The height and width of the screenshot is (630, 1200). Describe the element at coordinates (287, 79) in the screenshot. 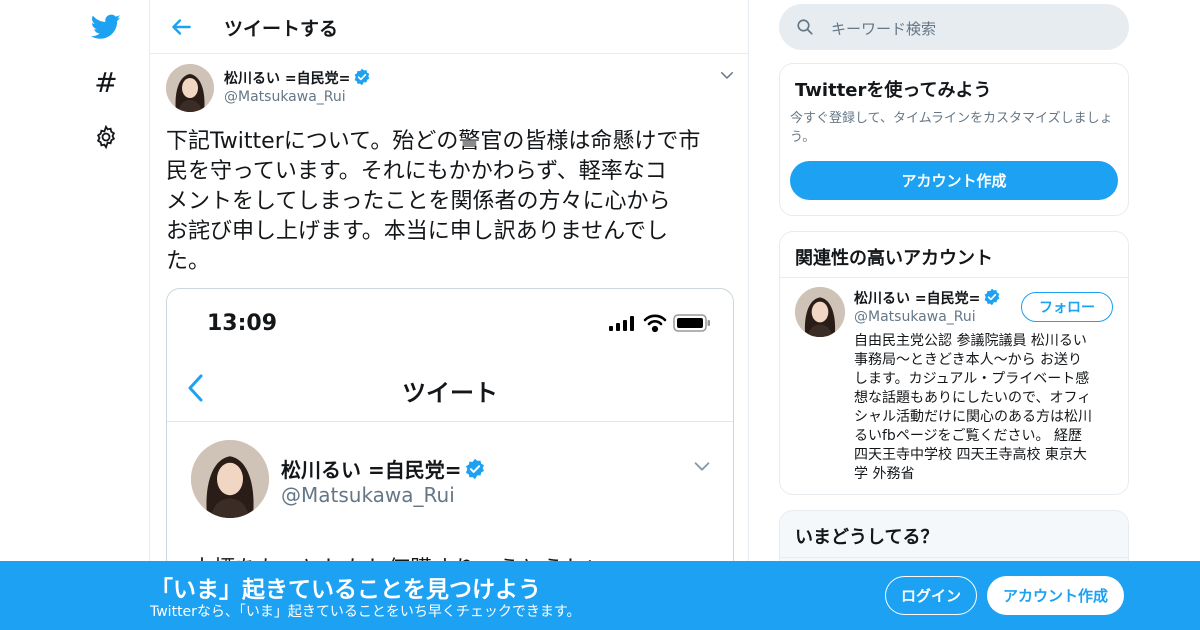

I see `author-name: 松川るい =自民党=` at that location.